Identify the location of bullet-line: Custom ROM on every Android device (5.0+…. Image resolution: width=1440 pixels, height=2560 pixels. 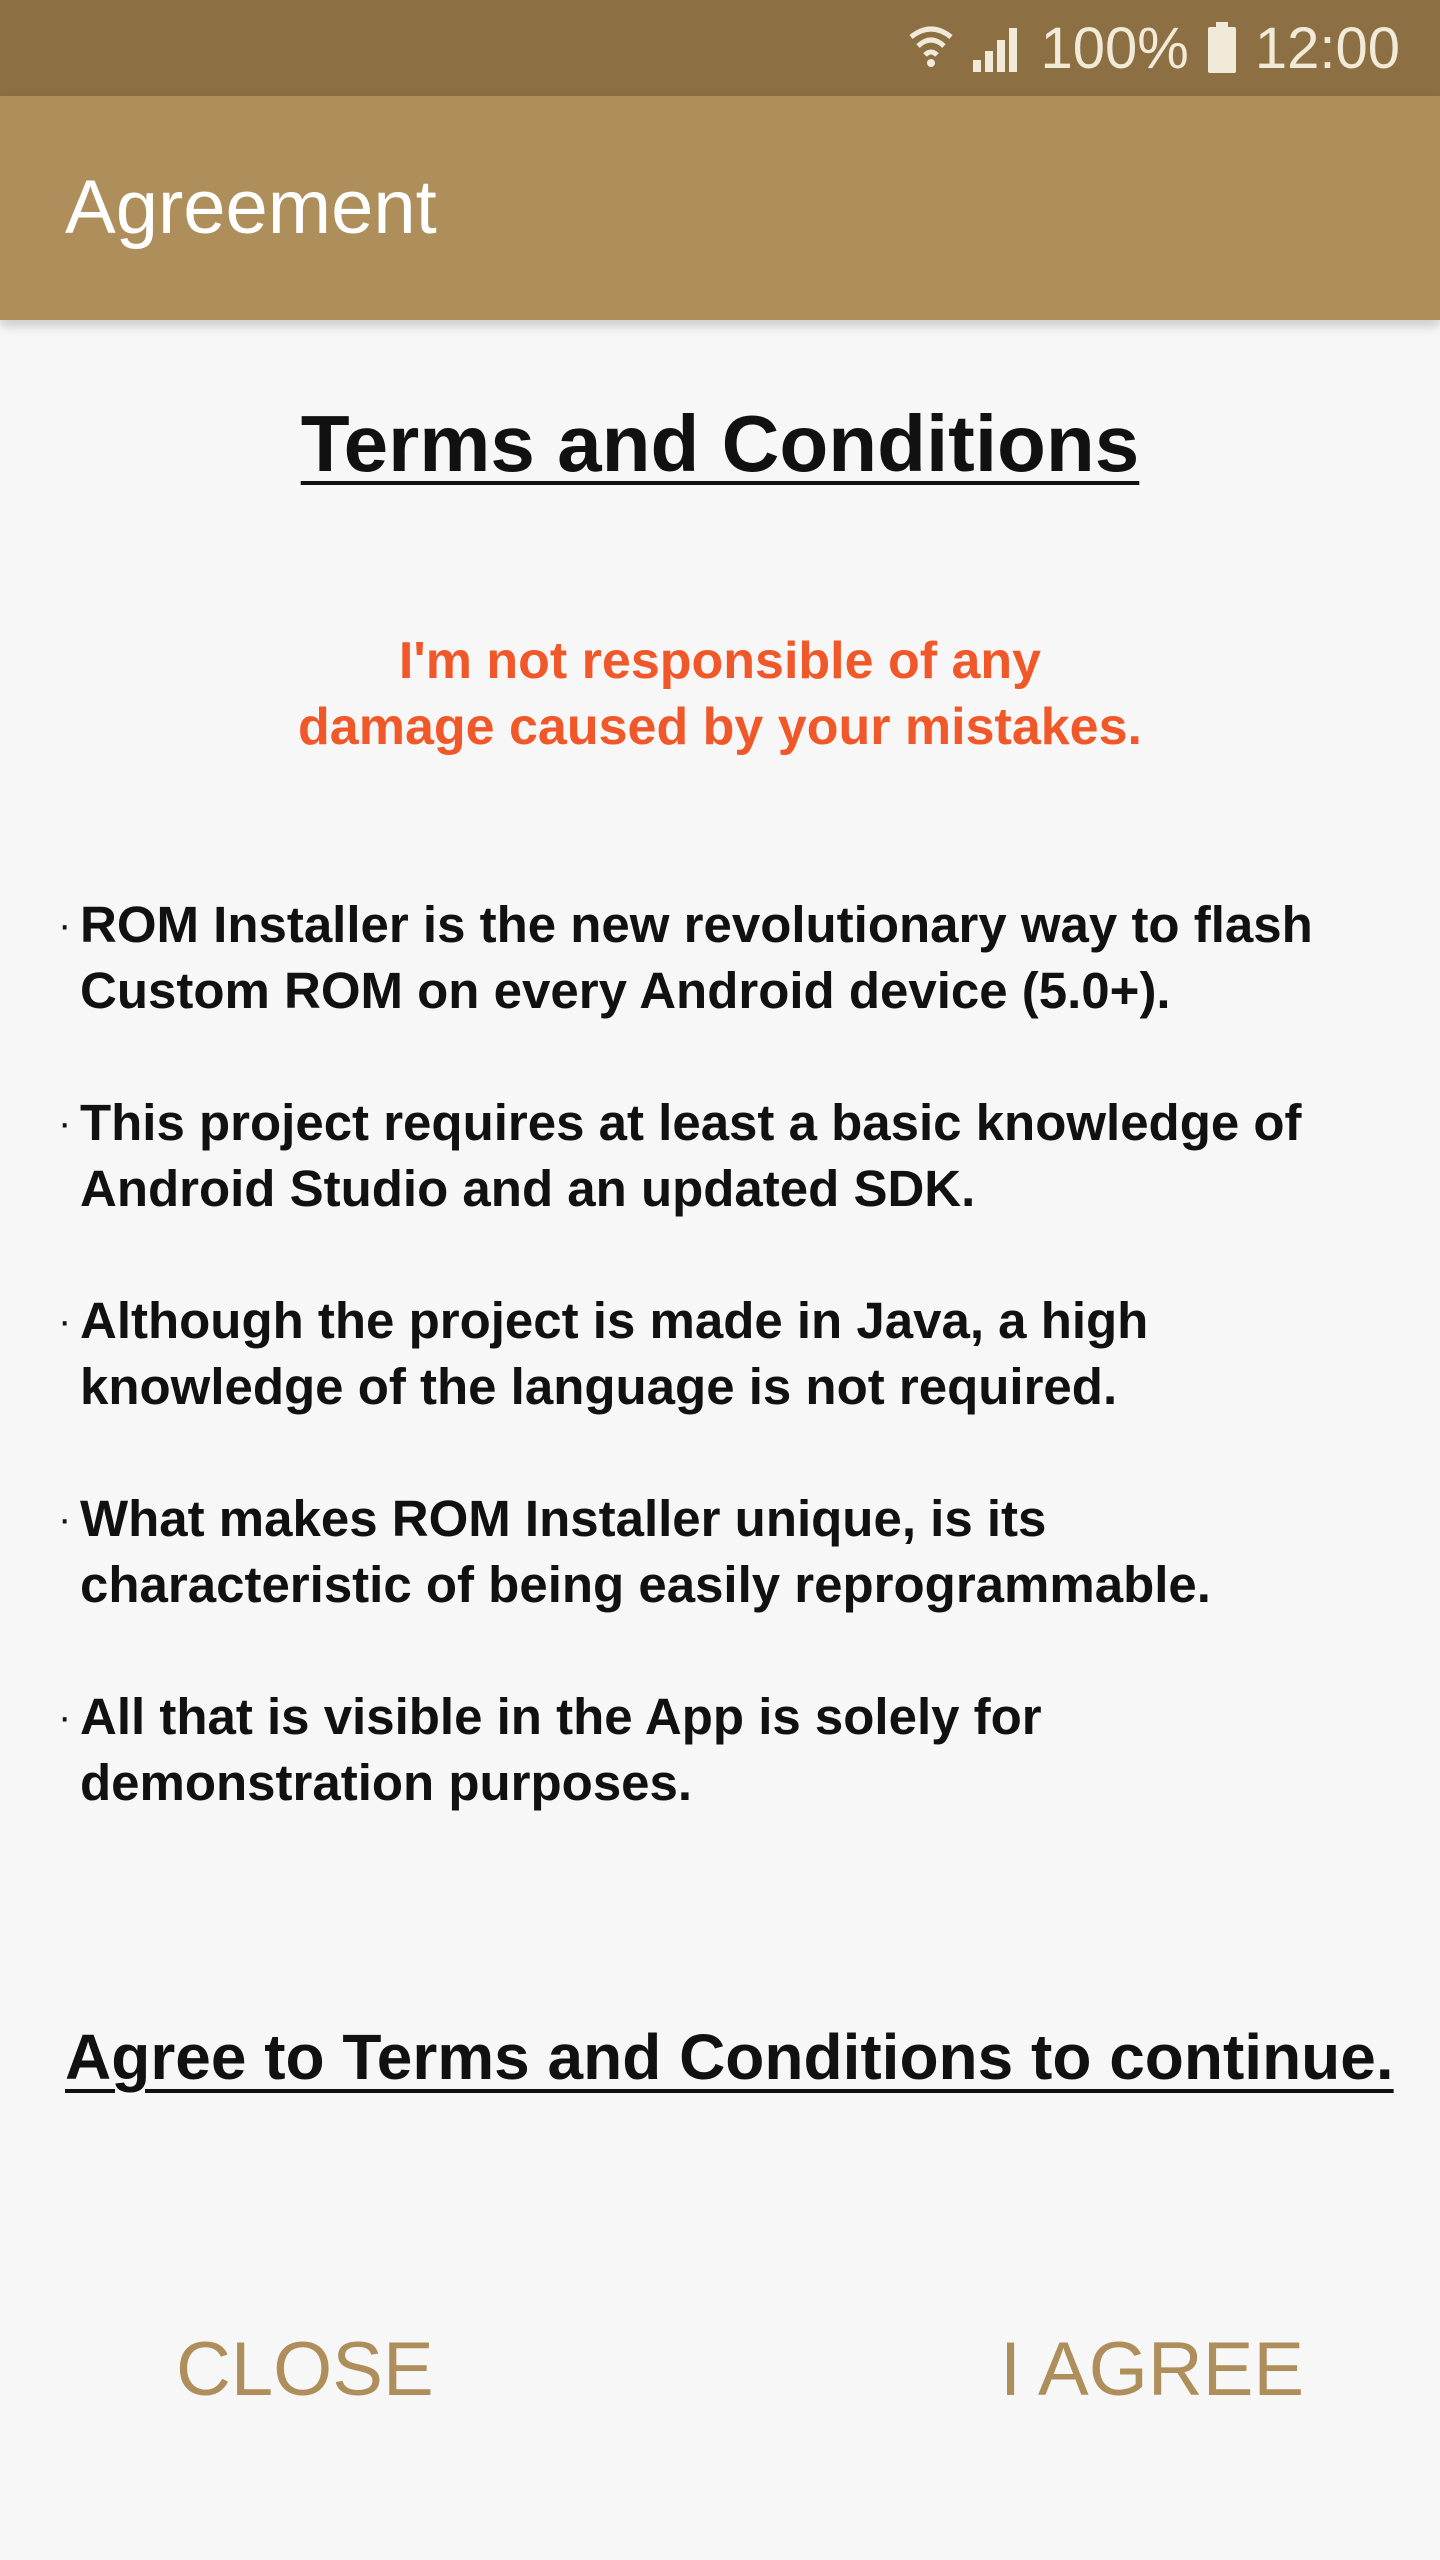
(625, 990).